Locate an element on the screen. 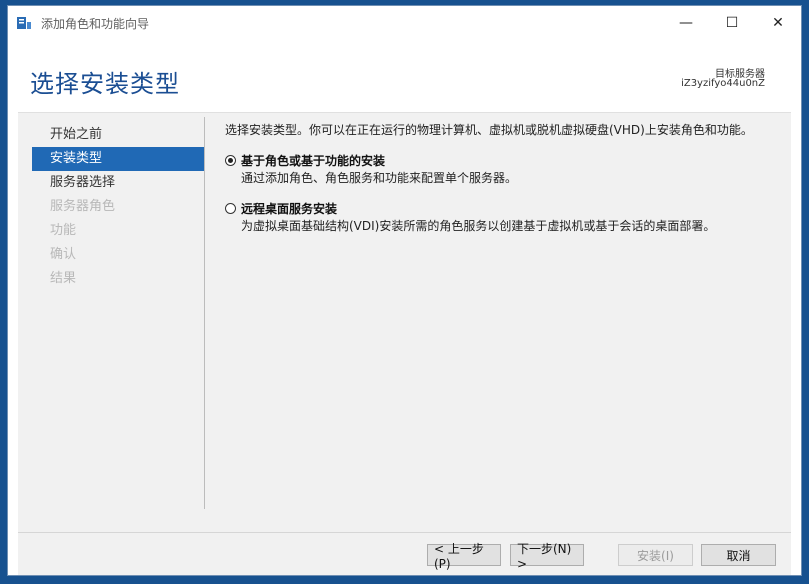 The height and width of the screenshot is (584, 809). option-role-based: 基于角色或基于功能的安装 通过添加角色、角色服务和功能来配置单个服务器。 is located at coordinates (503, 170).